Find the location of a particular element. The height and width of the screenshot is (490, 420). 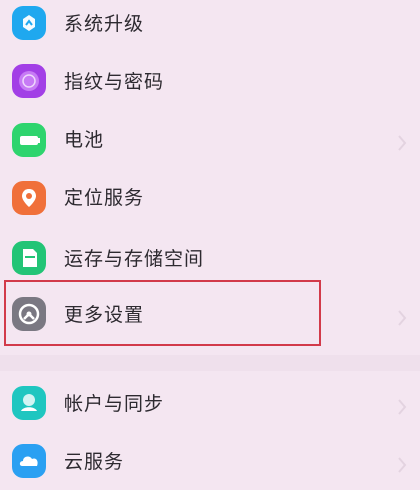

battery-icon is located at coordinates (29, 140).